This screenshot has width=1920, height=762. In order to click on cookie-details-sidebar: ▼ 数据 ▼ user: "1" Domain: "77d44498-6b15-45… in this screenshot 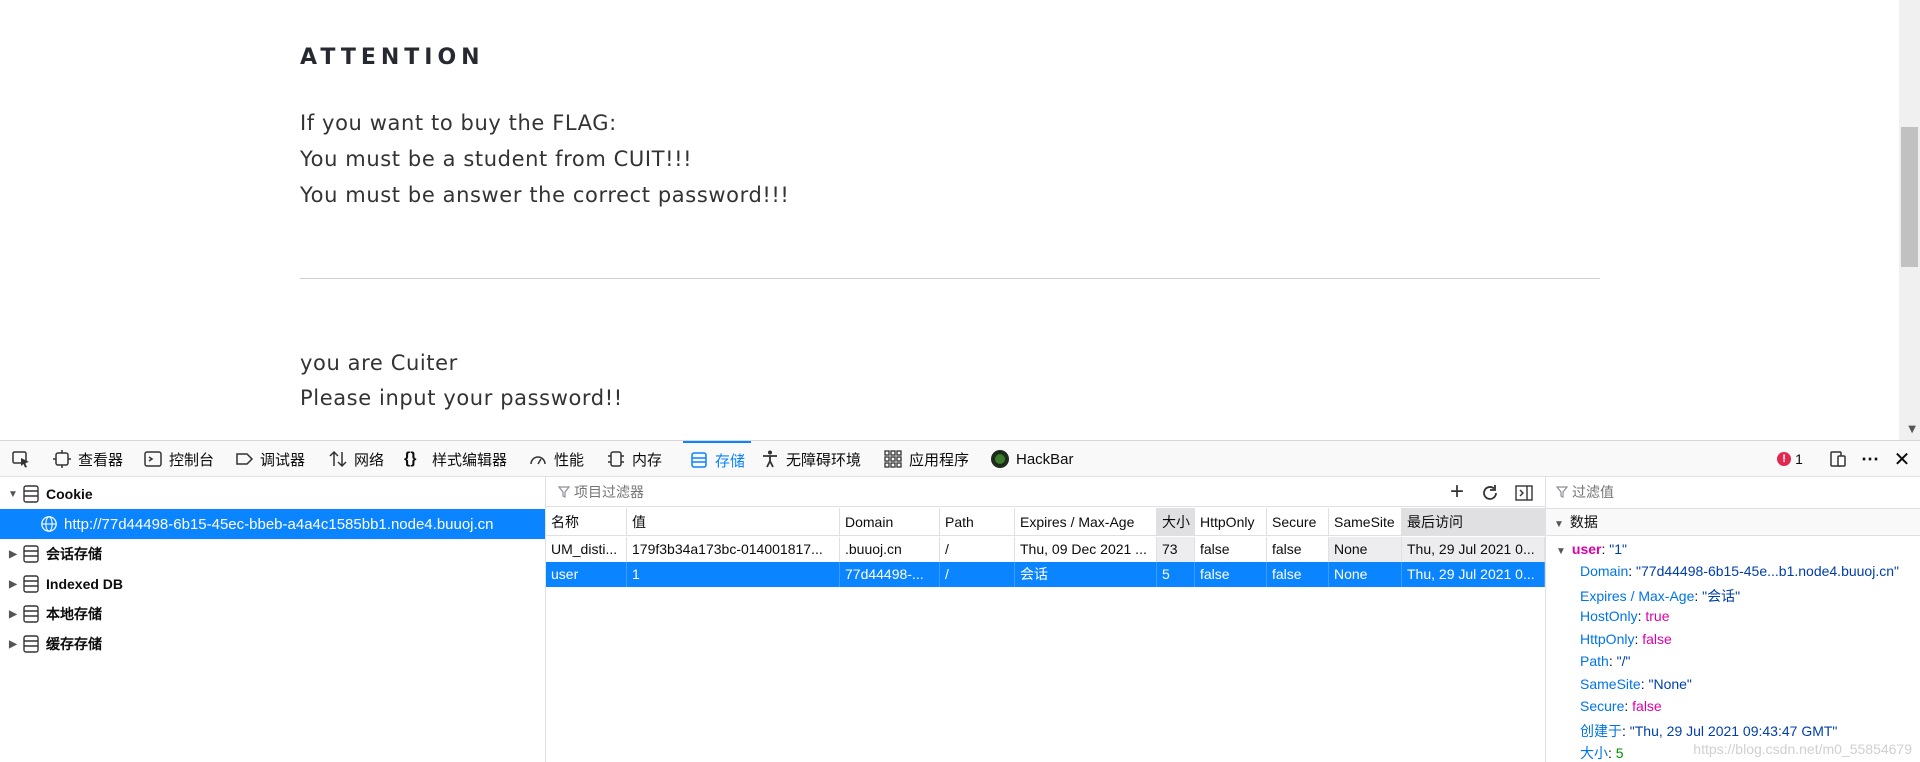, I will do `click(1732, 619)`.